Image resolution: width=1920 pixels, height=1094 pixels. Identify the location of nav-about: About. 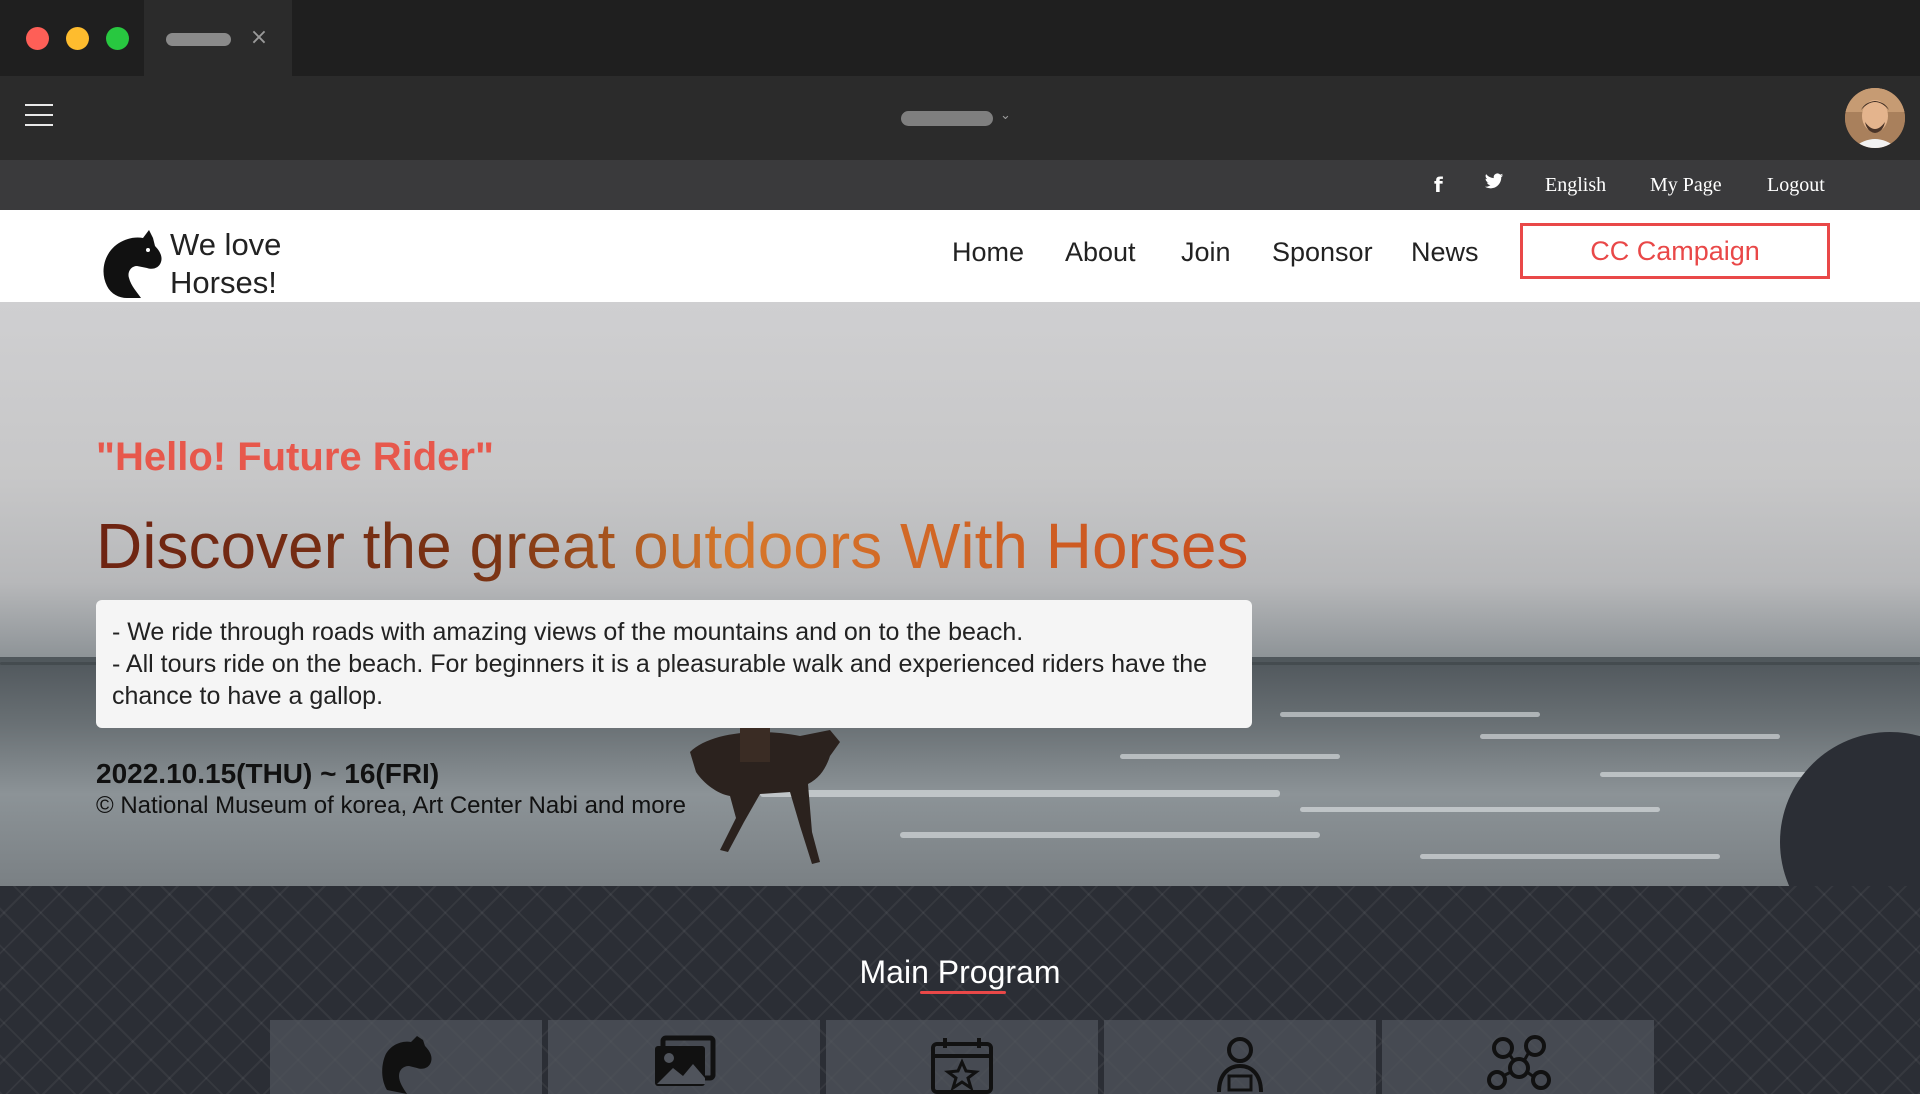
(1100, 252).